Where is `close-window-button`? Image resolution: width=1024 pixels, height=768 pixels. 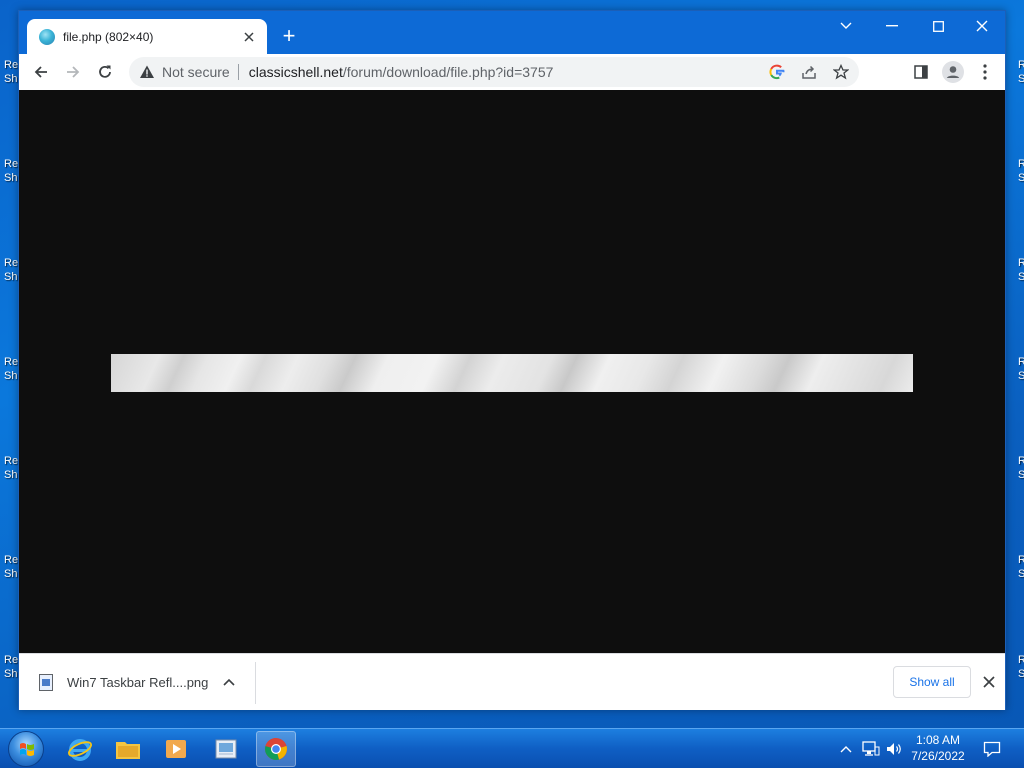
close-window-button is located at coordinates (982, 26).